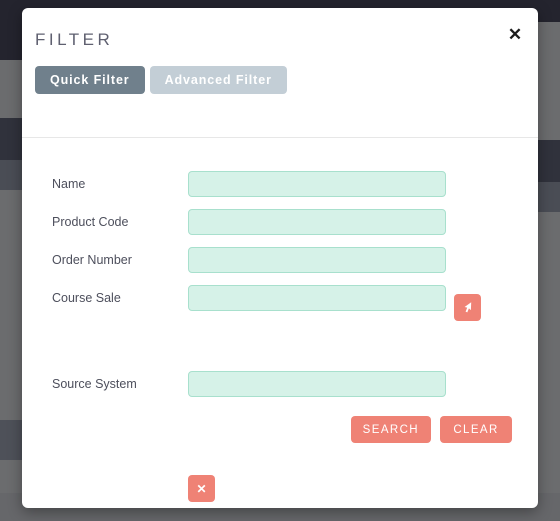  I want to click on label-source-system: Source System, so click(94, 384).